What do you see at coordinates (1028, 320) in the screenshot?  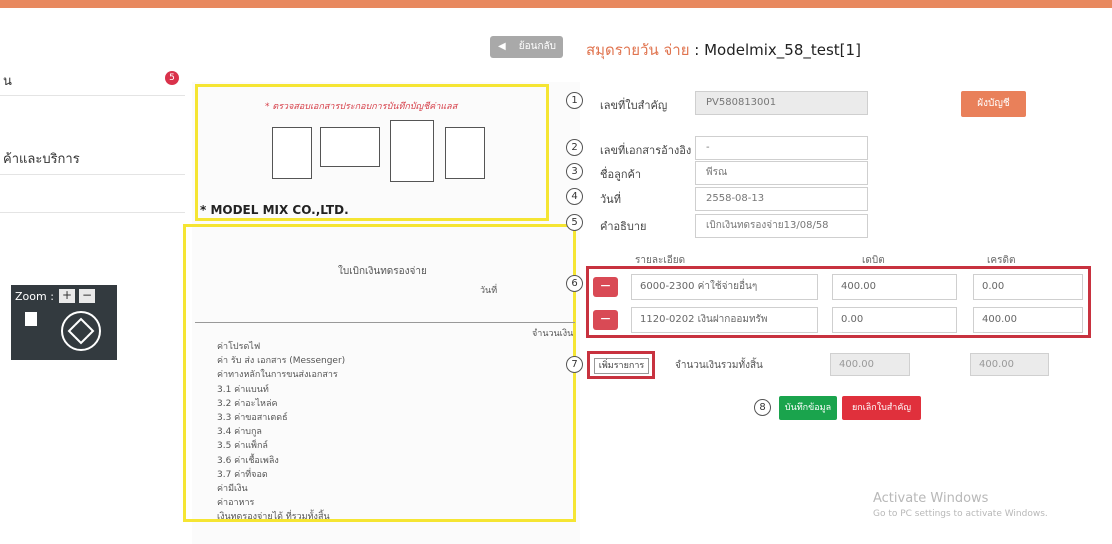 I see `credit-field: 400.00` at bounding box center [1028, 320].